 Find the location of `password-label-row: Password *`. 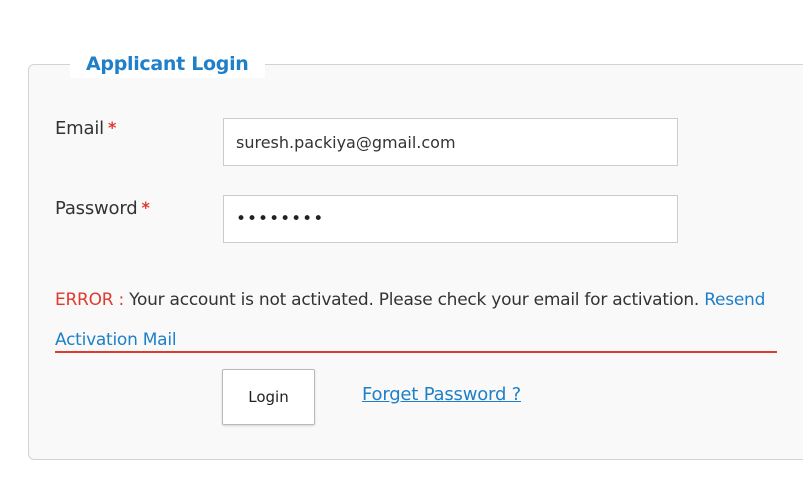

password-label-row: Password * is located at coordinates (102, 208).